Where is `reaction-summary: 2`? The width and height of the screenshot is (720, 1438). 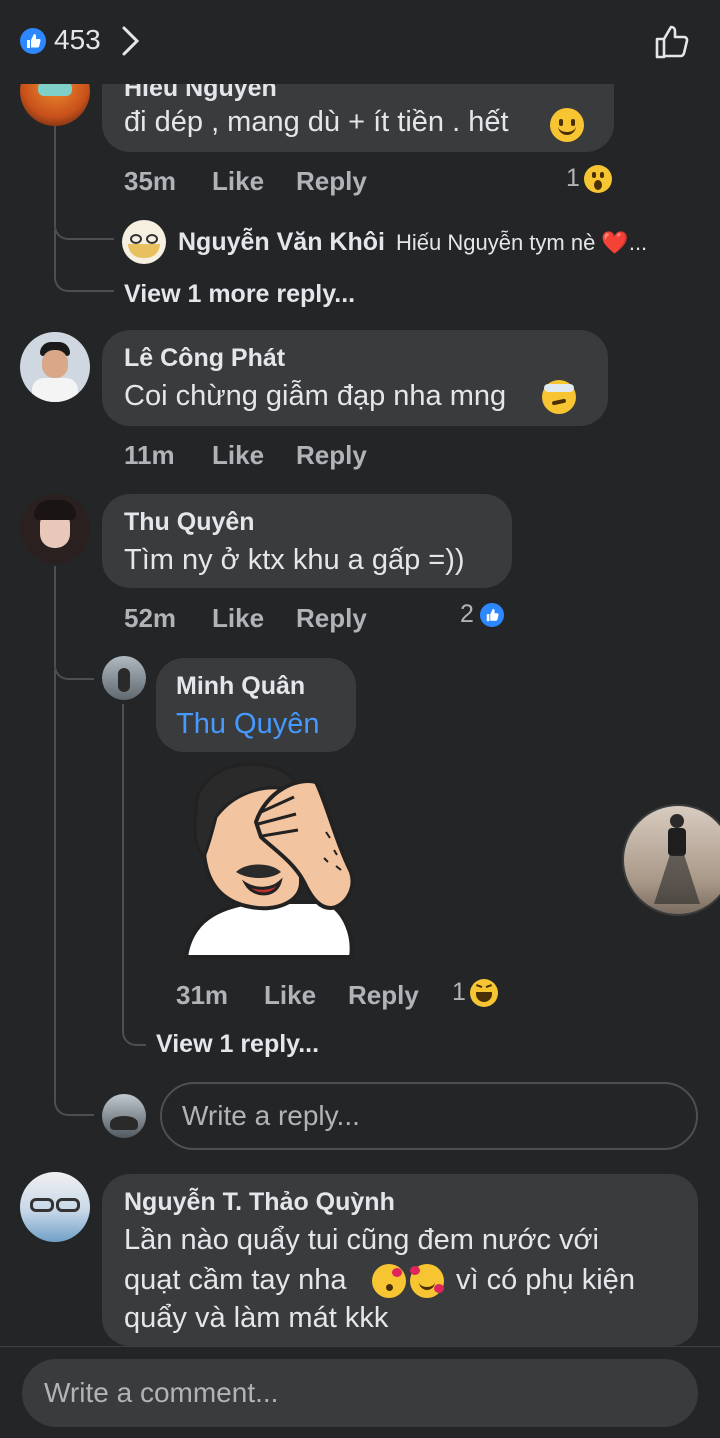
reaction-summary: 2 is located at coordinates (483, 614).